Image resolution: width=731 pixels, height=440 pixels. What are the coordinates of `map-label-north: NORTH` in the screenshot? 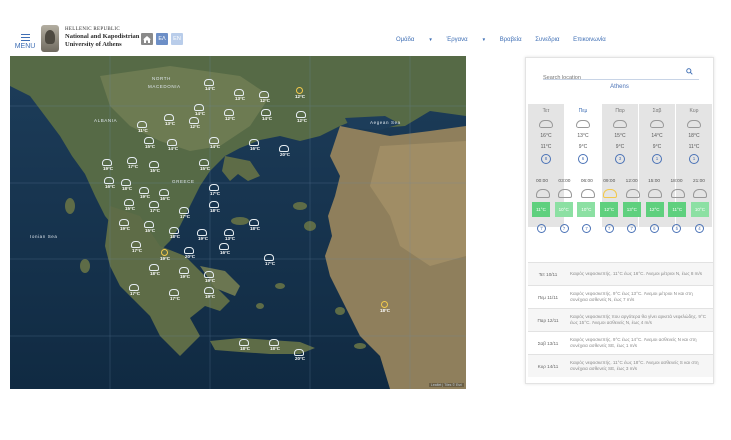 It's located at (161, 78).